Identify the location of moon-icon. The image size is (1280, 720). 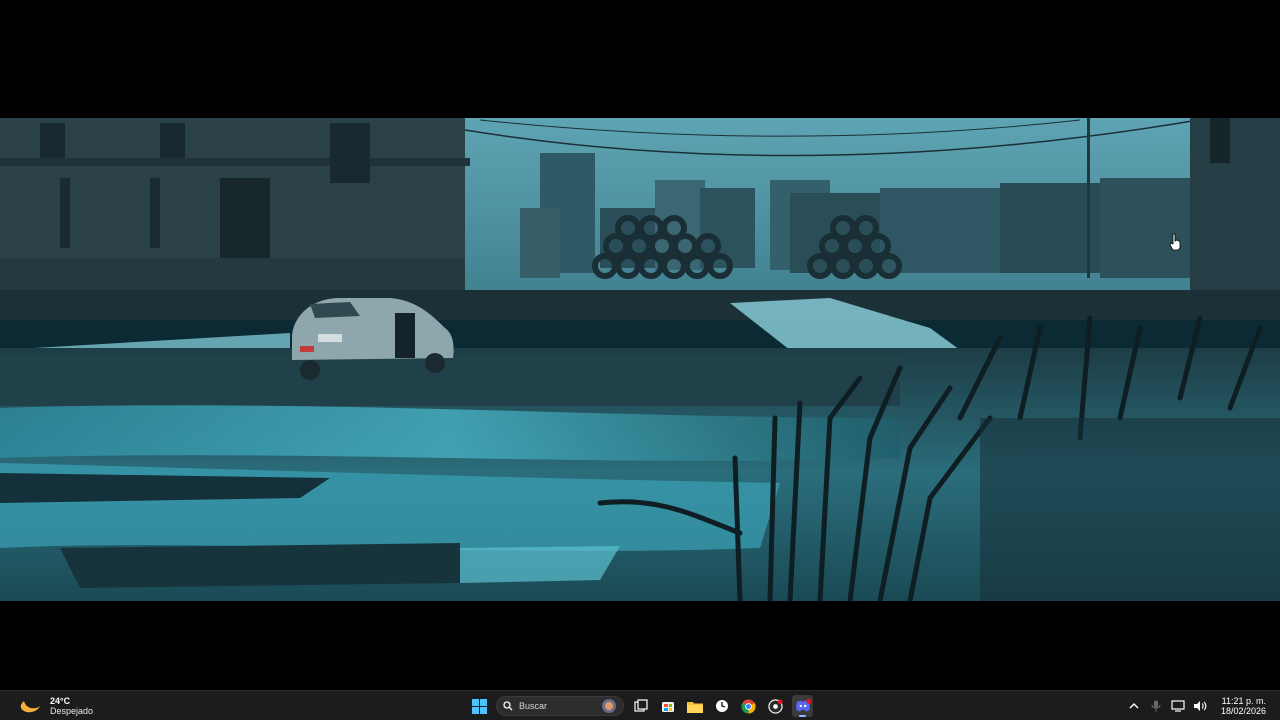
(30, 707).